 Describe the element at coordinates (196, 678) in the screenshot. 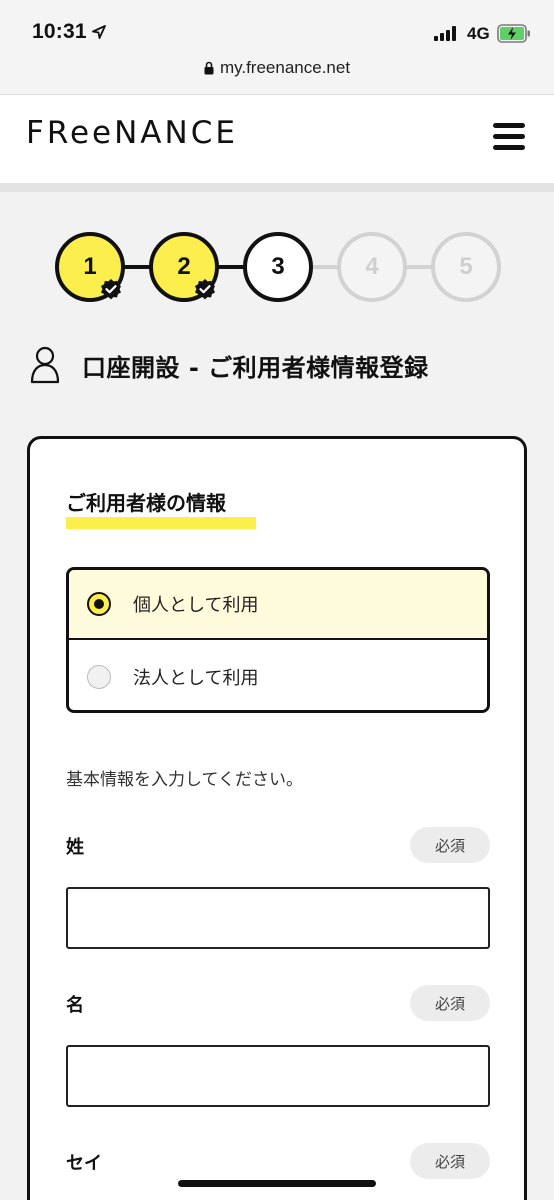

I see `radio-label: 法人として利用` at that location.